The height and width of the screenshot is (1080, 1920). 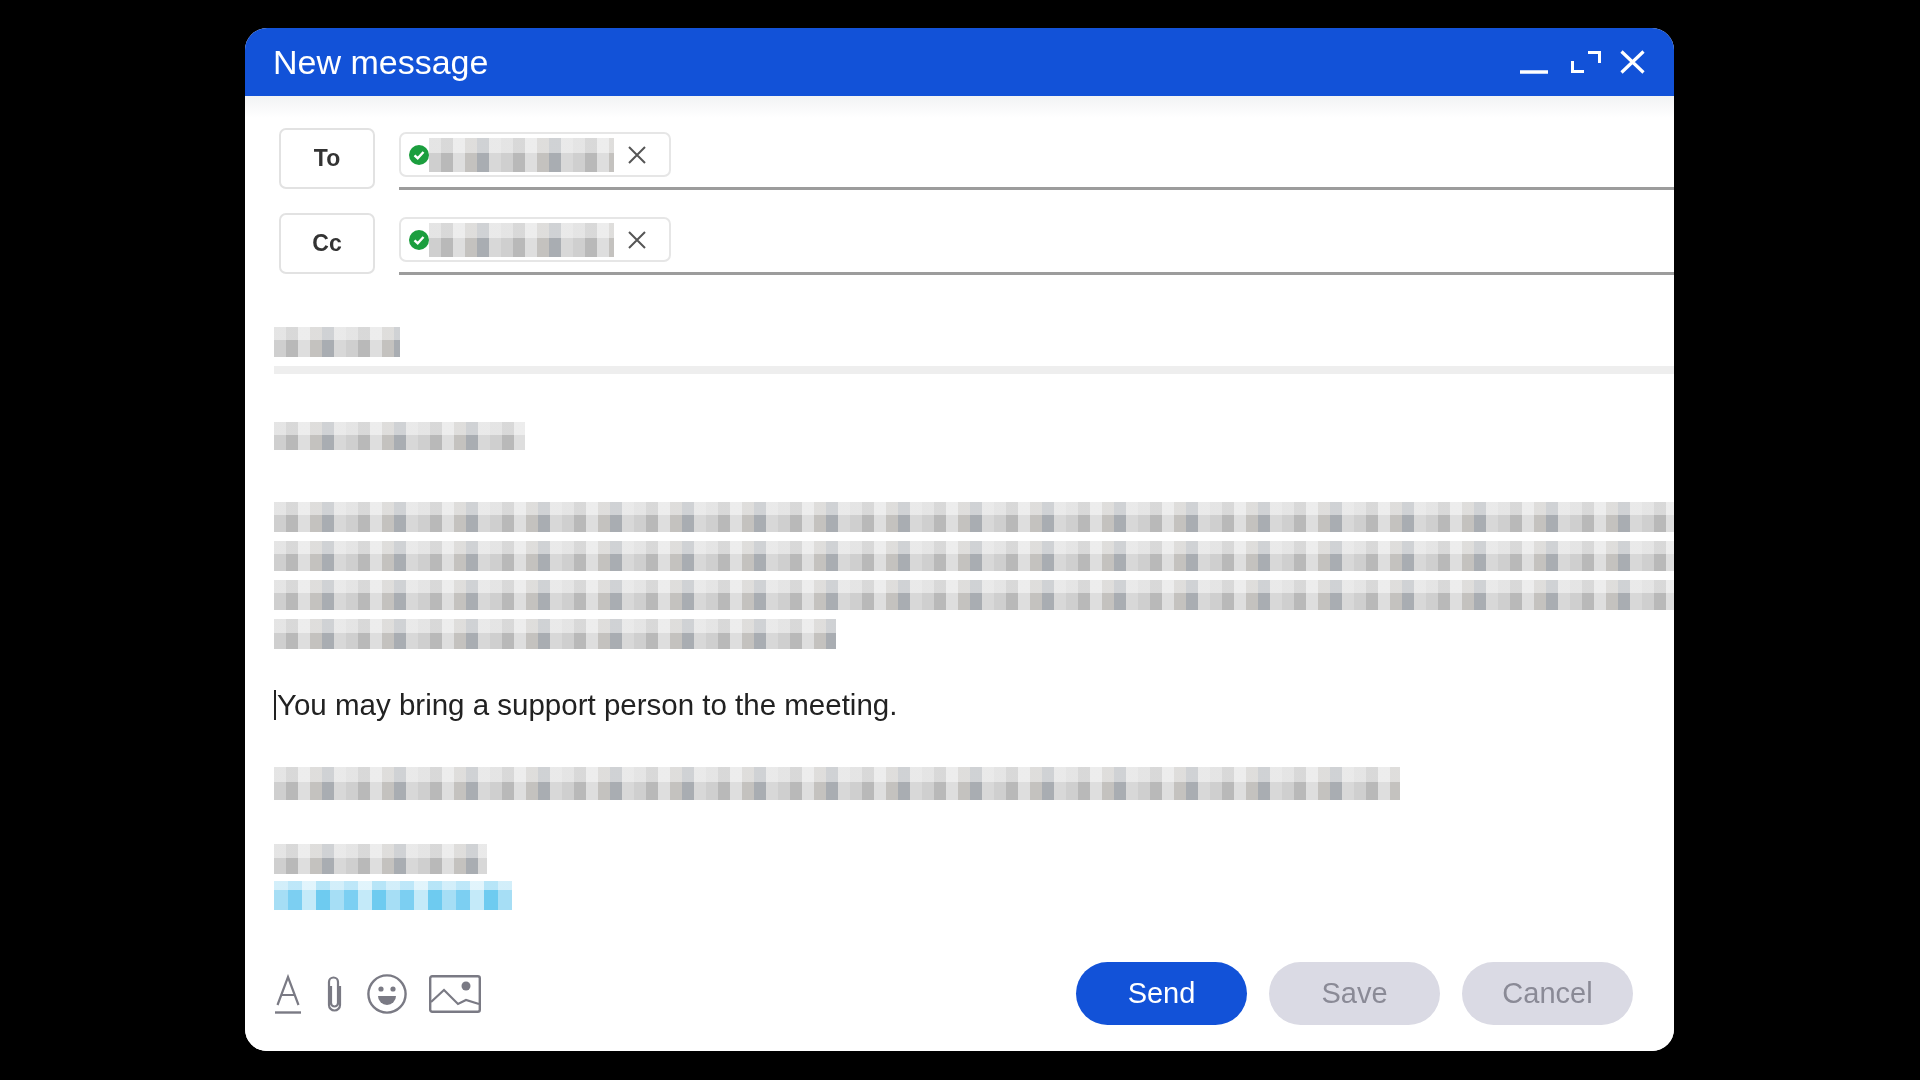 What do you see at coordinates (387, 993) in the screenshot?
I see `smiley-icon` at bounding box center [387, 993].